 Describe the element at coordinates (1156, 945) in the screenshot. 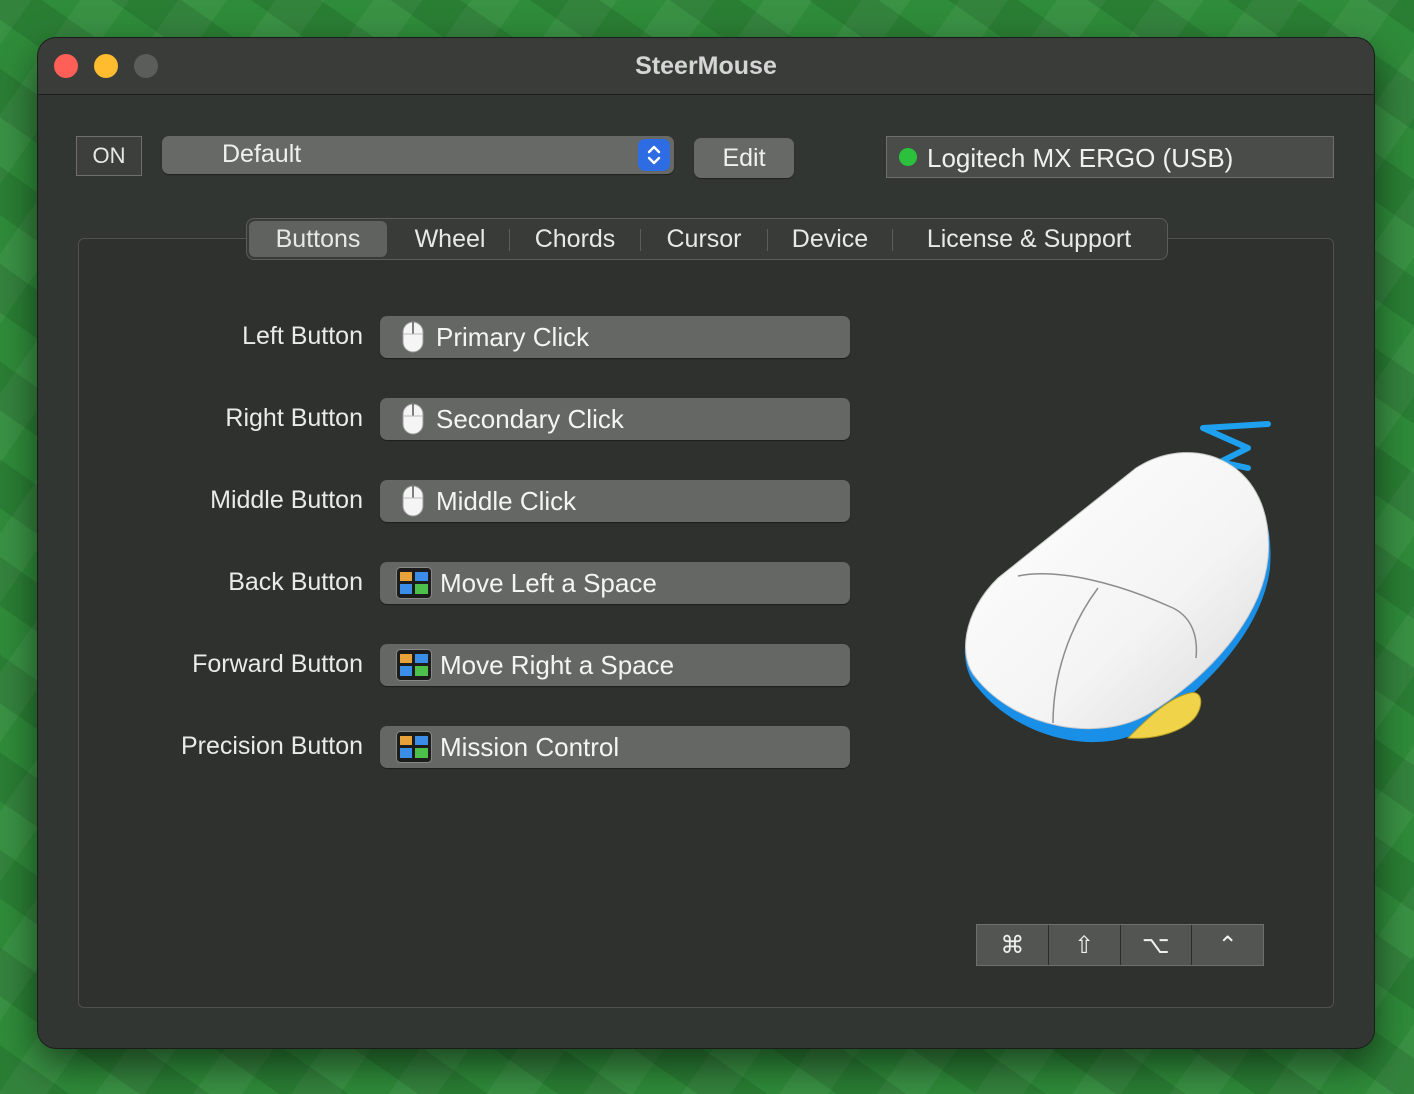

I see `option-key-button: ⌥` at that location.